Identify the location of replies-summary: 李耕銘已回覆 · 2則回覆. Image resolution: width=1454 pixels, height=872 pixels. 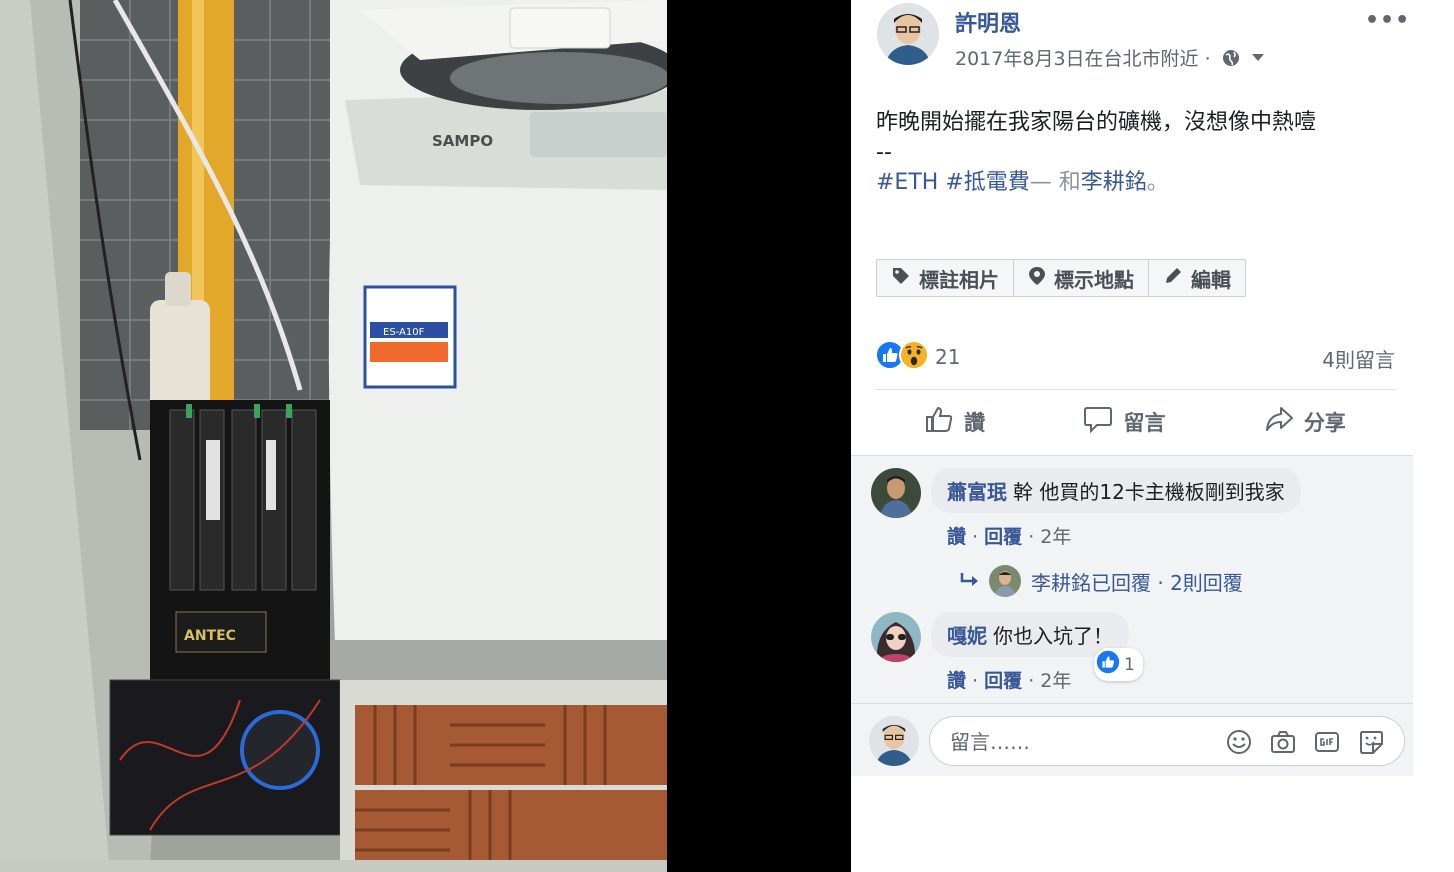
(1101, 581).